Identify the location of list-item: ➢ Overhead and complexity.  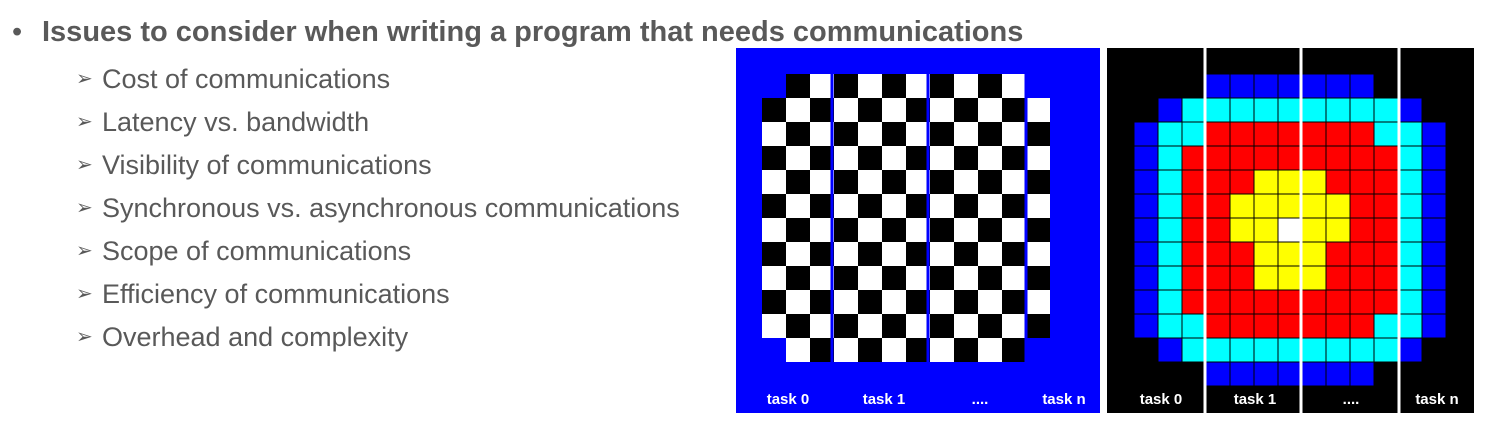
(378, 337).